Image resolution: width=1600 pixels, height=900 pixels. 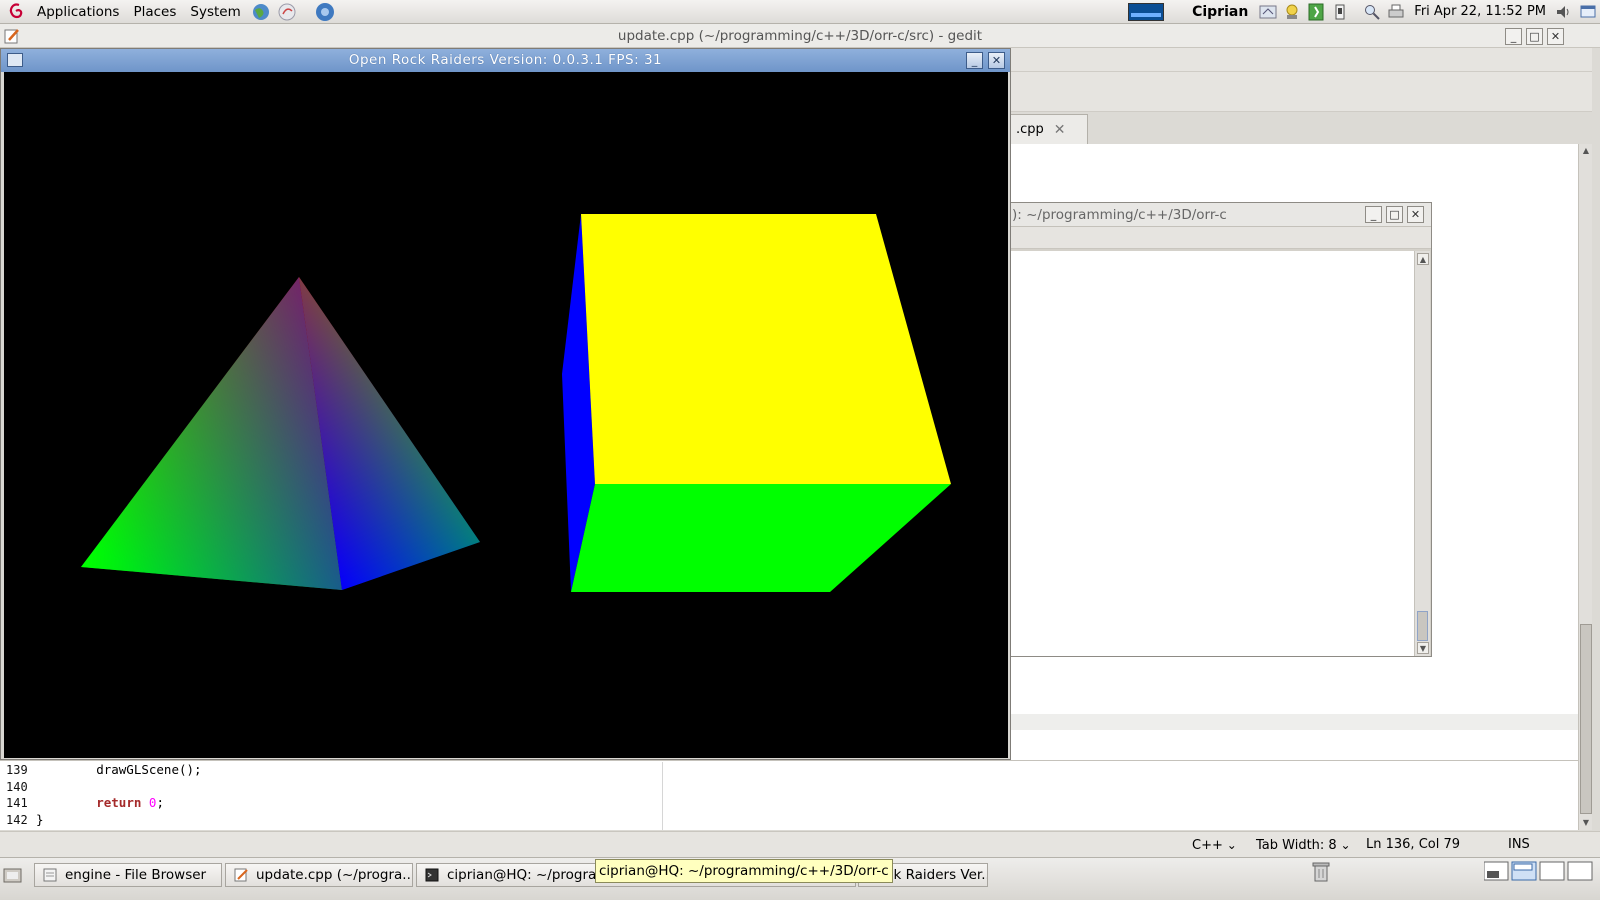 What do you see at coordinates (1588, 12) in the screenshot?
I see `show-desktop-icon` at bounding box center [1588, 12].